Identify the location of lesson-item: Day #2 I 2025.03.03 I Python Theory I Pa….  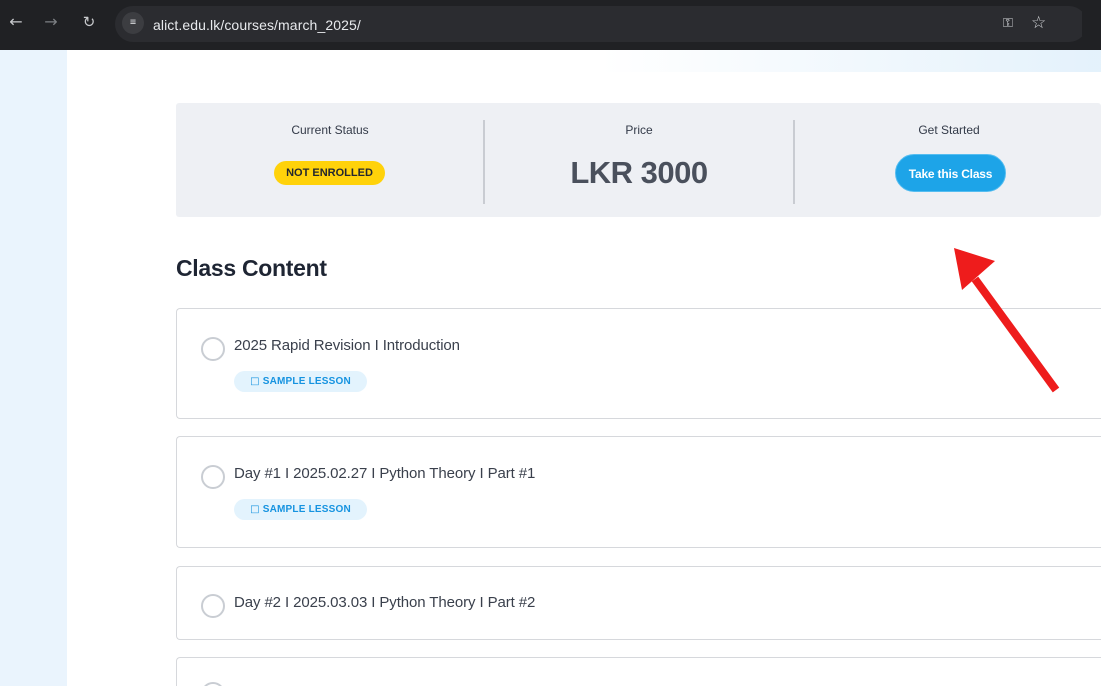
(638, 603).